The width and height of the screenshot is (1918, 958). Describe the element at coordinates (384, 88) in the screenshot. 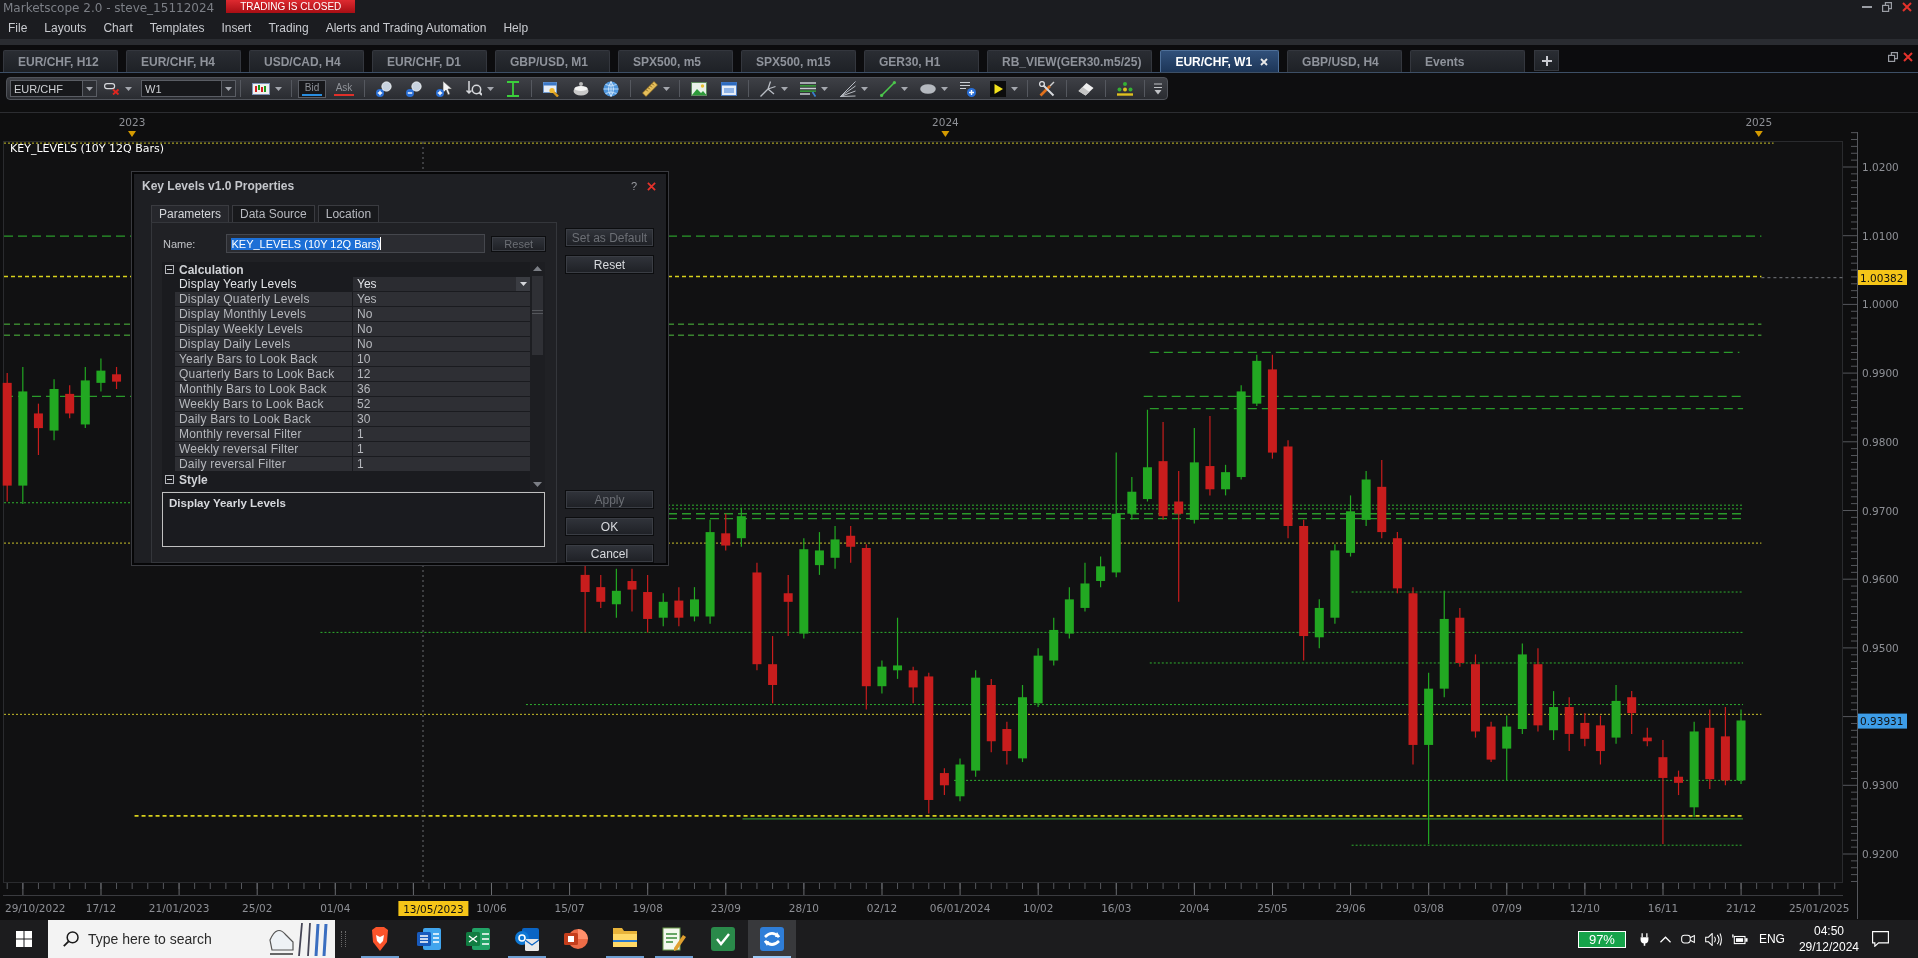

I see `zoom-in-icon` at that location.